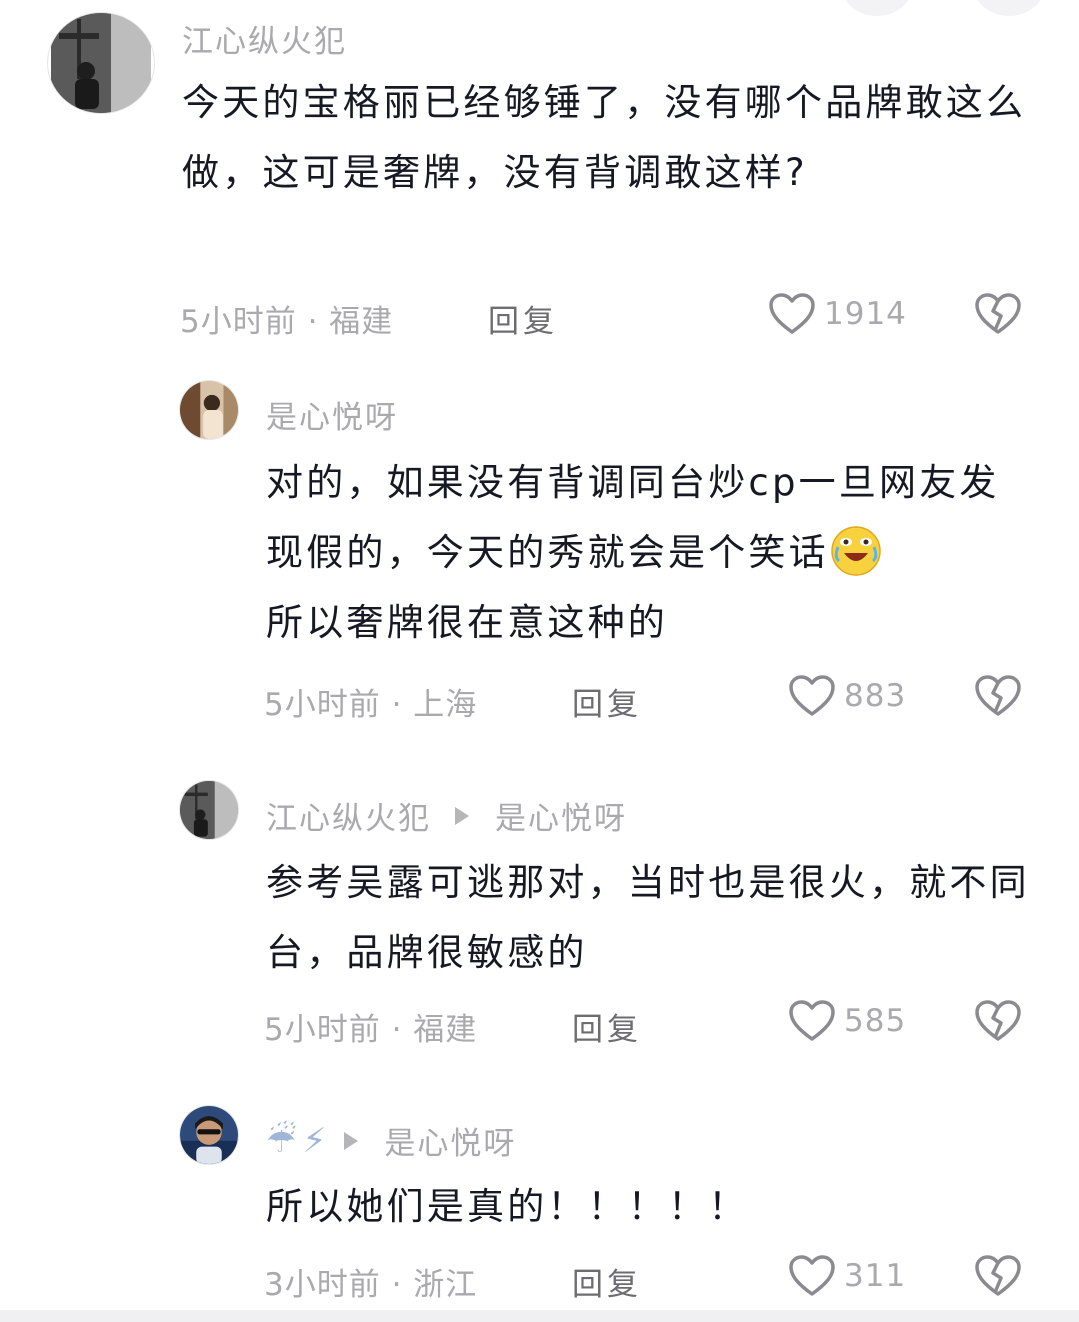 Image resolution: width=1079 pixels, height=1322 pixels. What do you see at coordinates (604, 137) in the screenshot?
I see `comment-text: 今天的宝格丽已经够锤了，没有哪个品牌敢这么做，这可是奢牌，没有背调敢这样?` at bounding box center [604, 137].